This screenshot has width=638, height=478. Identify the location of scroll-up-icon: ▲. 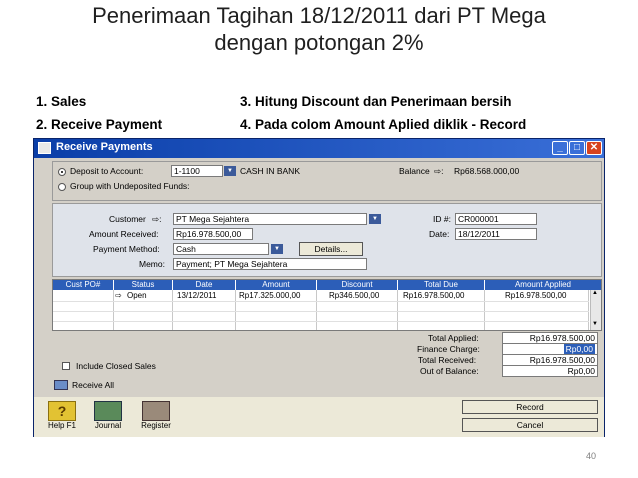
(595, 293).